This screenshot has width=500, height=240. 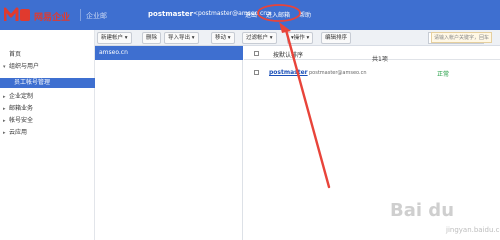 I want to click on filter-accounts-button: 过滤帐户 ▾, so click(x=259, y=38).